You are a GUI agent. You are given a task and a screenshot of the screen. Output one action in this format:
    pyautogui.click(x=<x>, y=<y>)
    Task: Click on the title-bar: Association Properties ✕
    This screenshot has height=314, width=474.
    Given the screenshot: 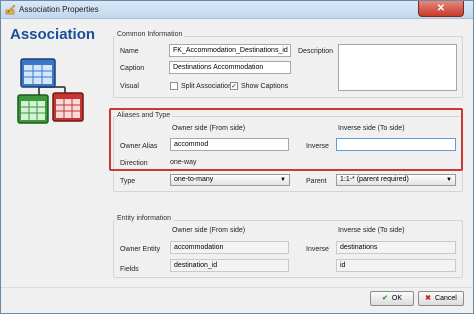 What is the action you would take?
    pyautogui.click(x=237, y=10)
    